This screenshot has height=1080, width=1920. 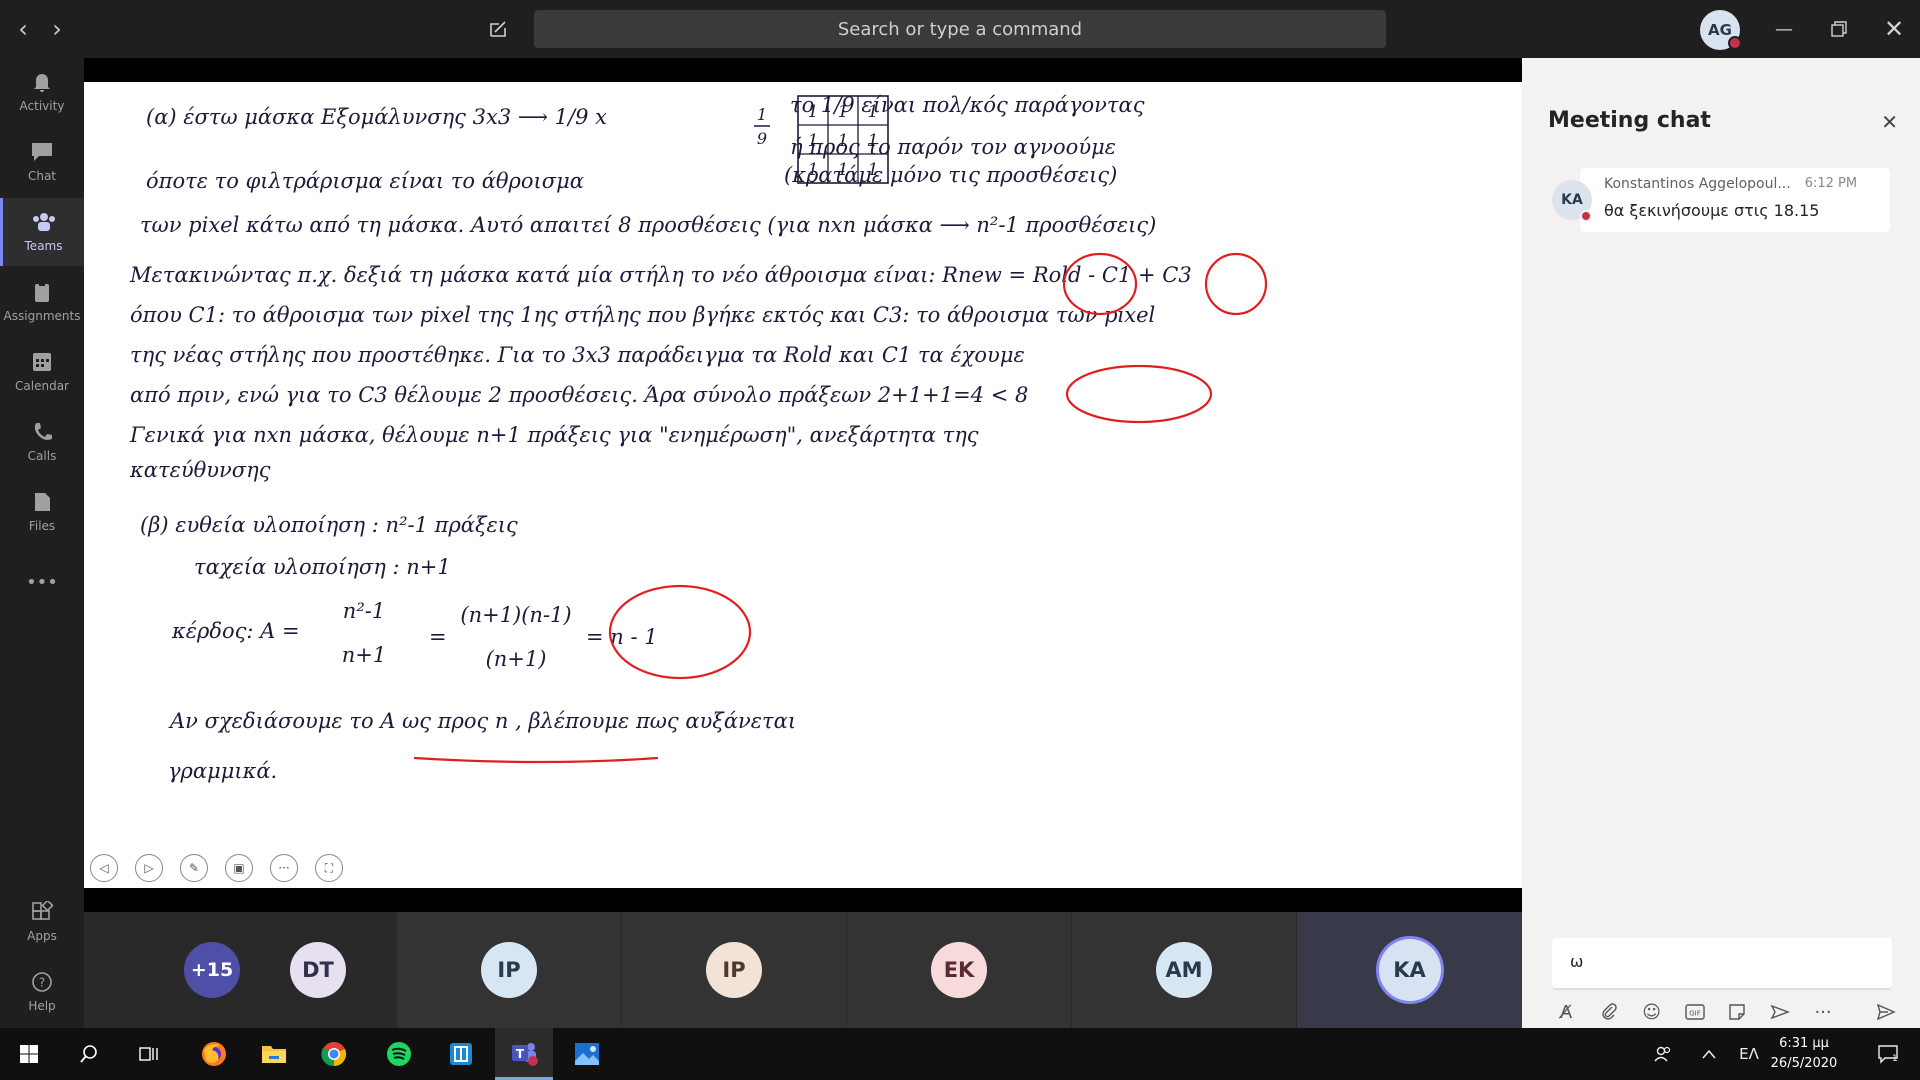 I want to click on presenter-view-icon: ▣, so click(x=239, y=868).